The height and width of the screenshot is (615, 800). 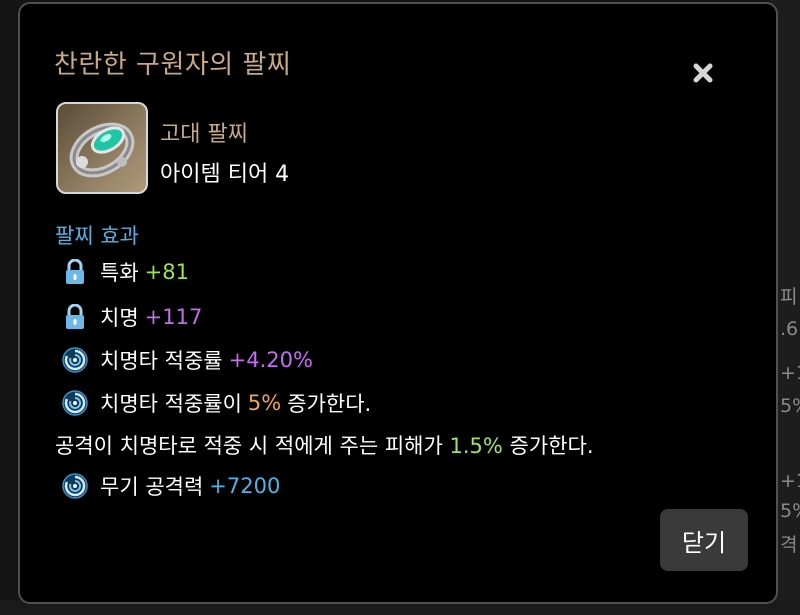 I want to click on description-value: 1.5%, so click(x=476, y=446).